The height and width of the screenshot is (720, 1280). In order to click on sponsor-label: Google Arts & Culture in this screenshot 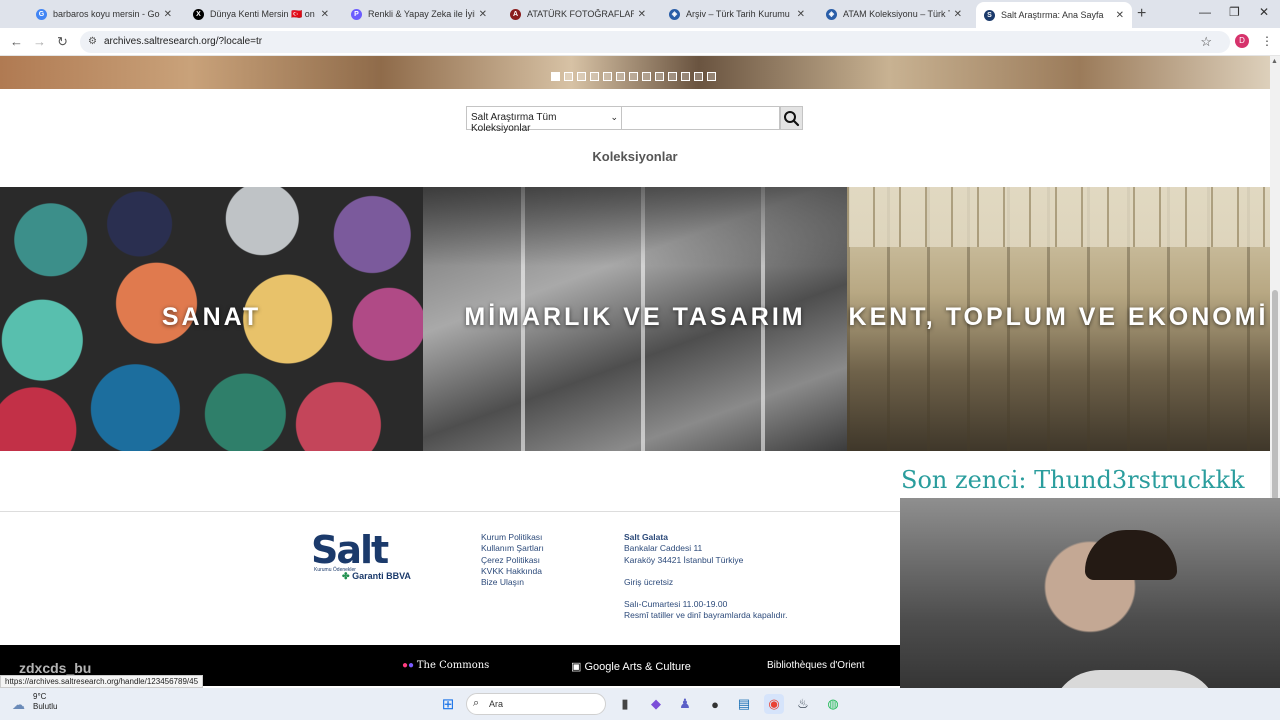, I will do `click(637, 667)`.